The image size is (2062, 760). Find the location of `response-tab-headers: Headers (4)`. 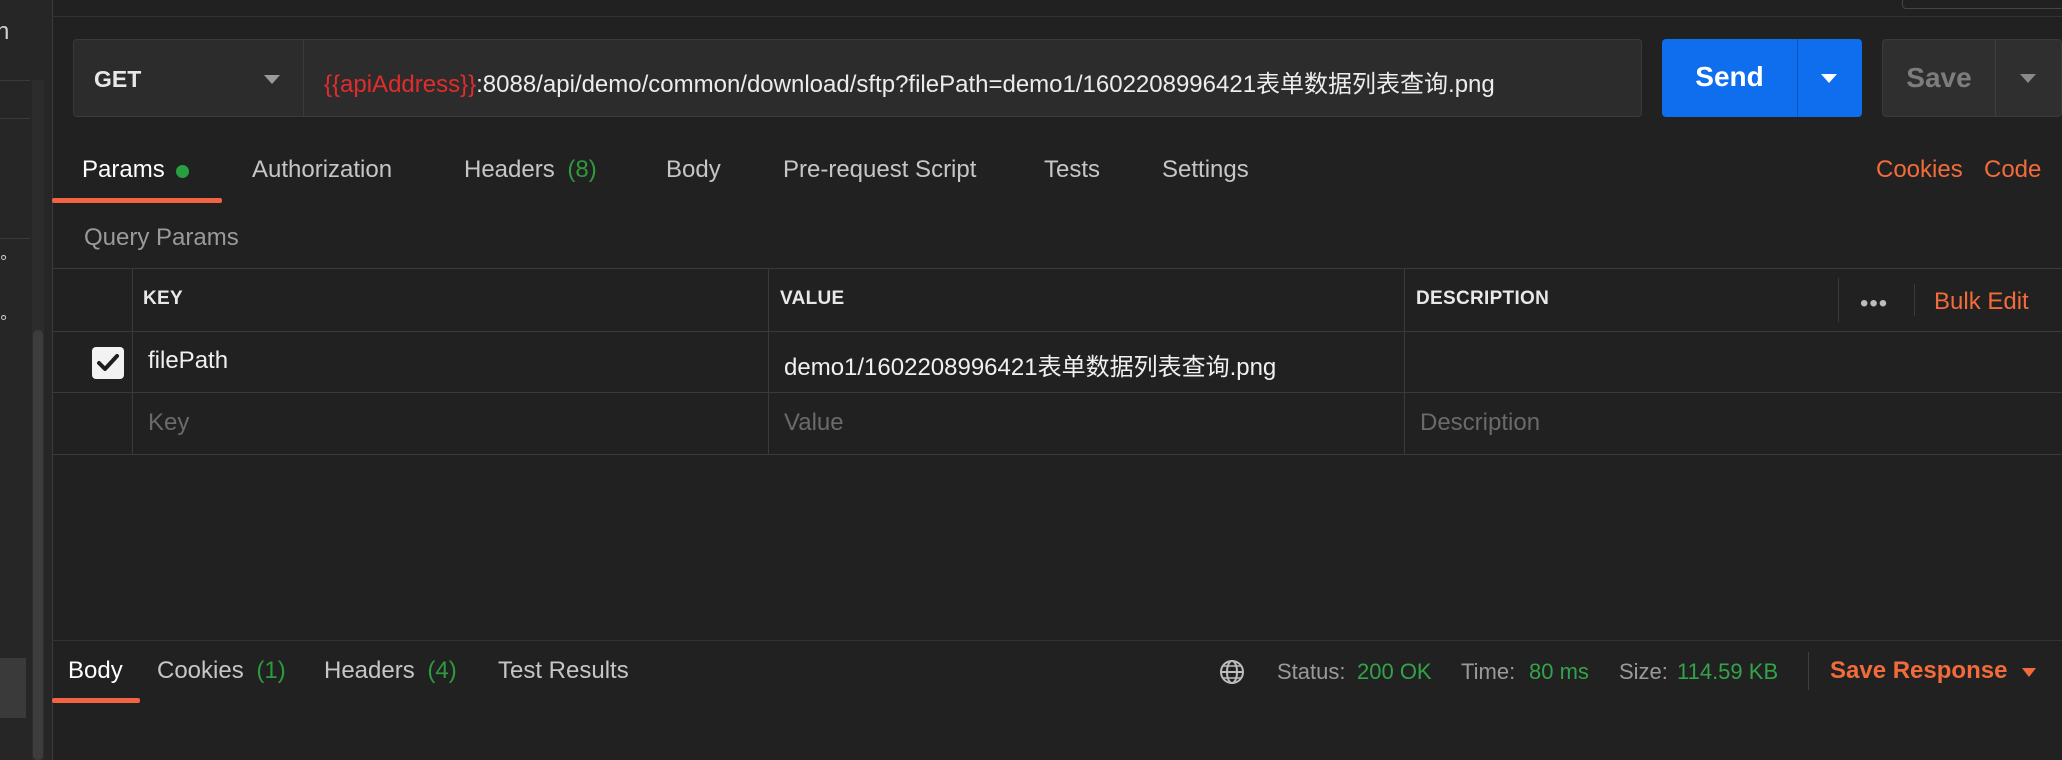

response-tab-headers: Headers (4) is located at coordinates (390, 671).